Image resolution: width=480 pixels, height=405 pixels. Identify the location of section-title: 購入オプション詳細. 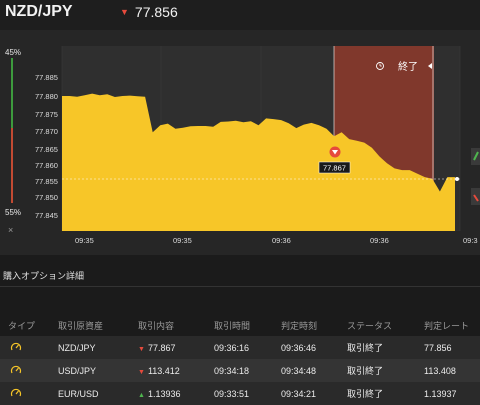
(44, 276).